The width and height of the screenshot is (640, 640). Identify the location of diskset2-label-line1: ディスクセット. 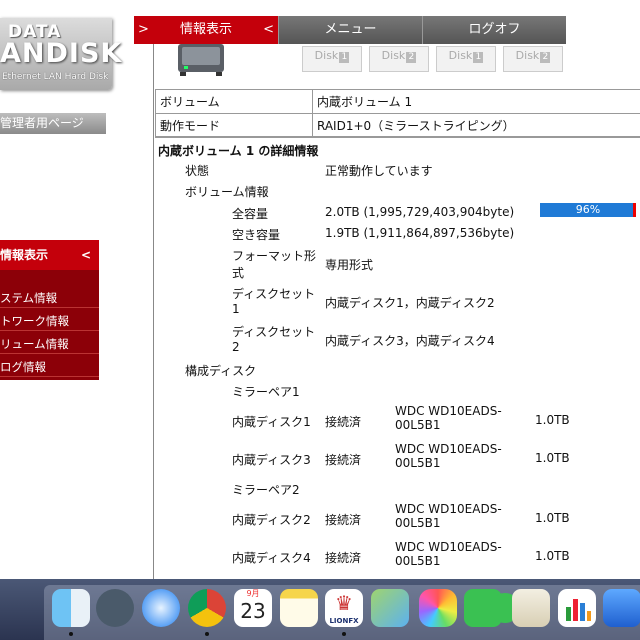
(274, 332).